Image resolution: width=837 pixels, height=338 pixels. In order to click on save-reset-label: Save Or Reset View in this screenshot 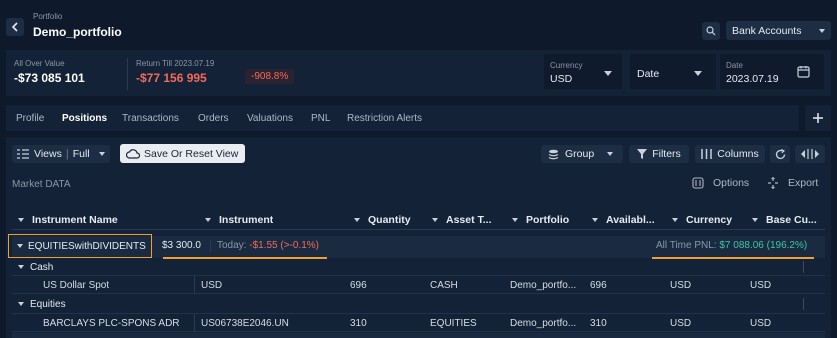, I will do `click(191, 153)`.